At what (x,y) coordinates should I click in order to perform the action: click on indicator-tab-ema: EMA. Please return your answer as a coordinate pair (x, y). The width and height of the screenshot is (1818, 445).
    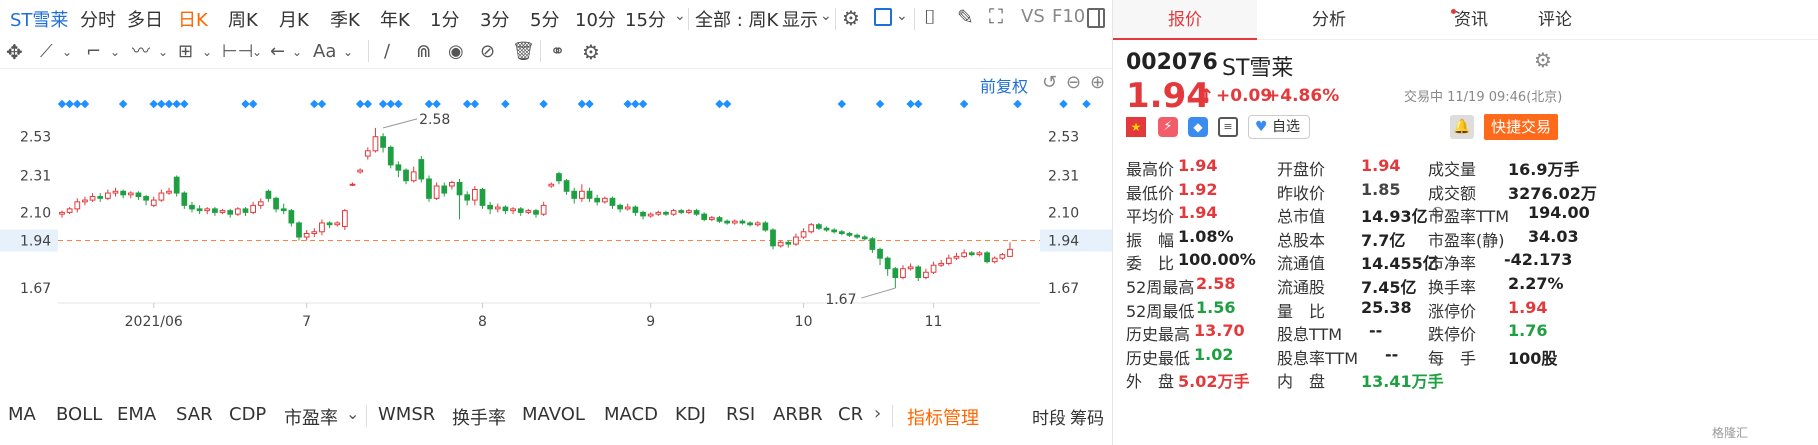
    Looking at the image, I should click on (136, 414).